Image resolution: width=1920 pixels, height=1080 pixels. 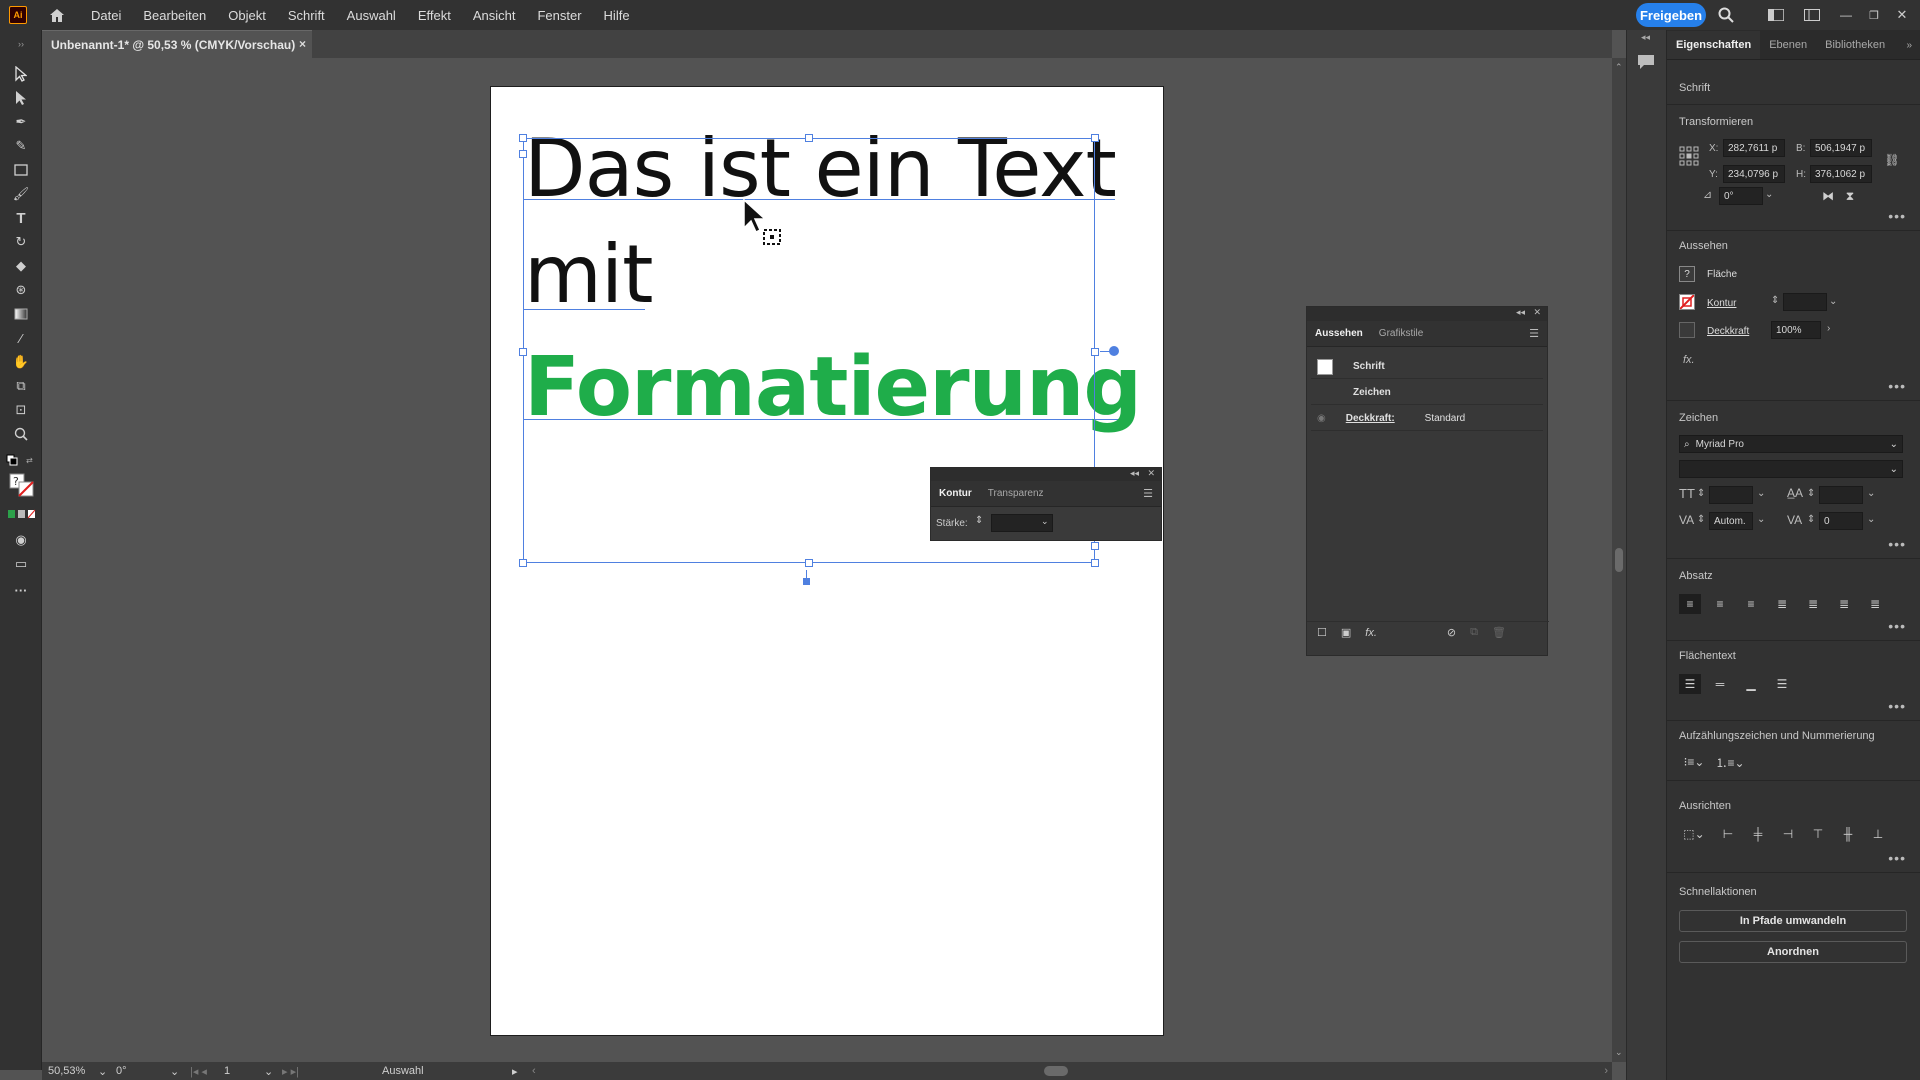 I want to click on vertical-align-bottom-icon: ▁, so click(x=1751, y=684).